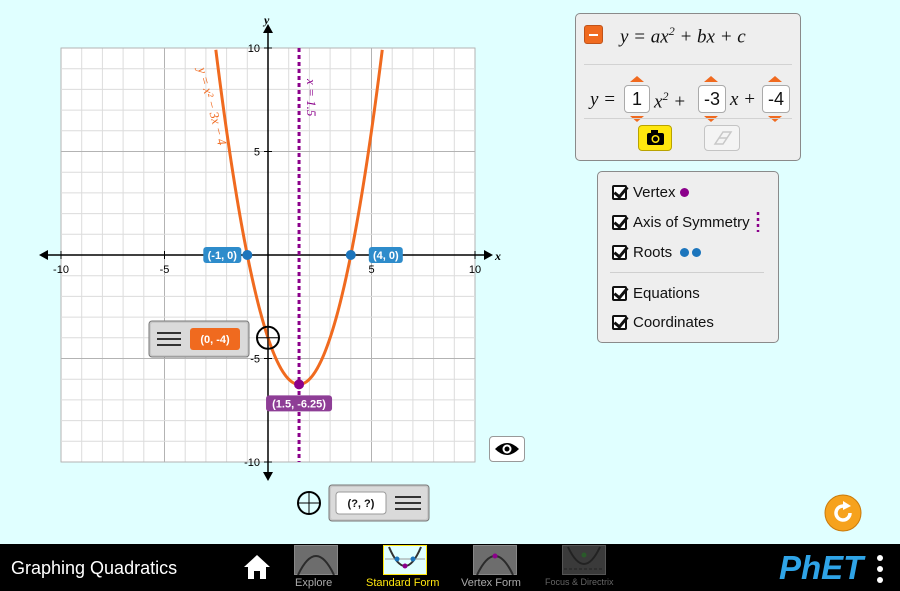 The width and height of the screenshot is (900, 591). I want to click on home-icon, so click(257, 567).